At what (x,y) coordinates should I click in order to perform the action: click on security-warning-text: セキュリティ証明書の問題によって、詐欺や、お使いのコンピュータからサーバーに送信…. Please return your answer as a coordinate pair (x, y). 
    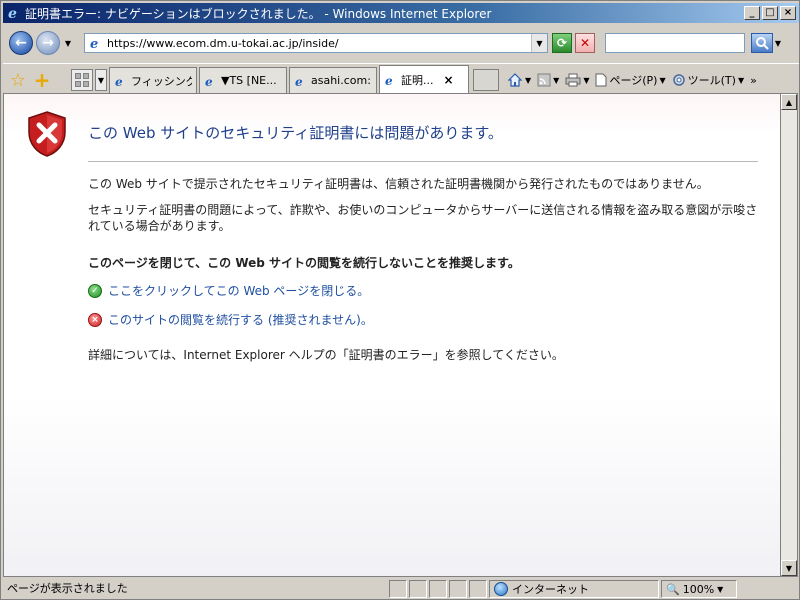
    Looking at the image, I should click on (423, 218).